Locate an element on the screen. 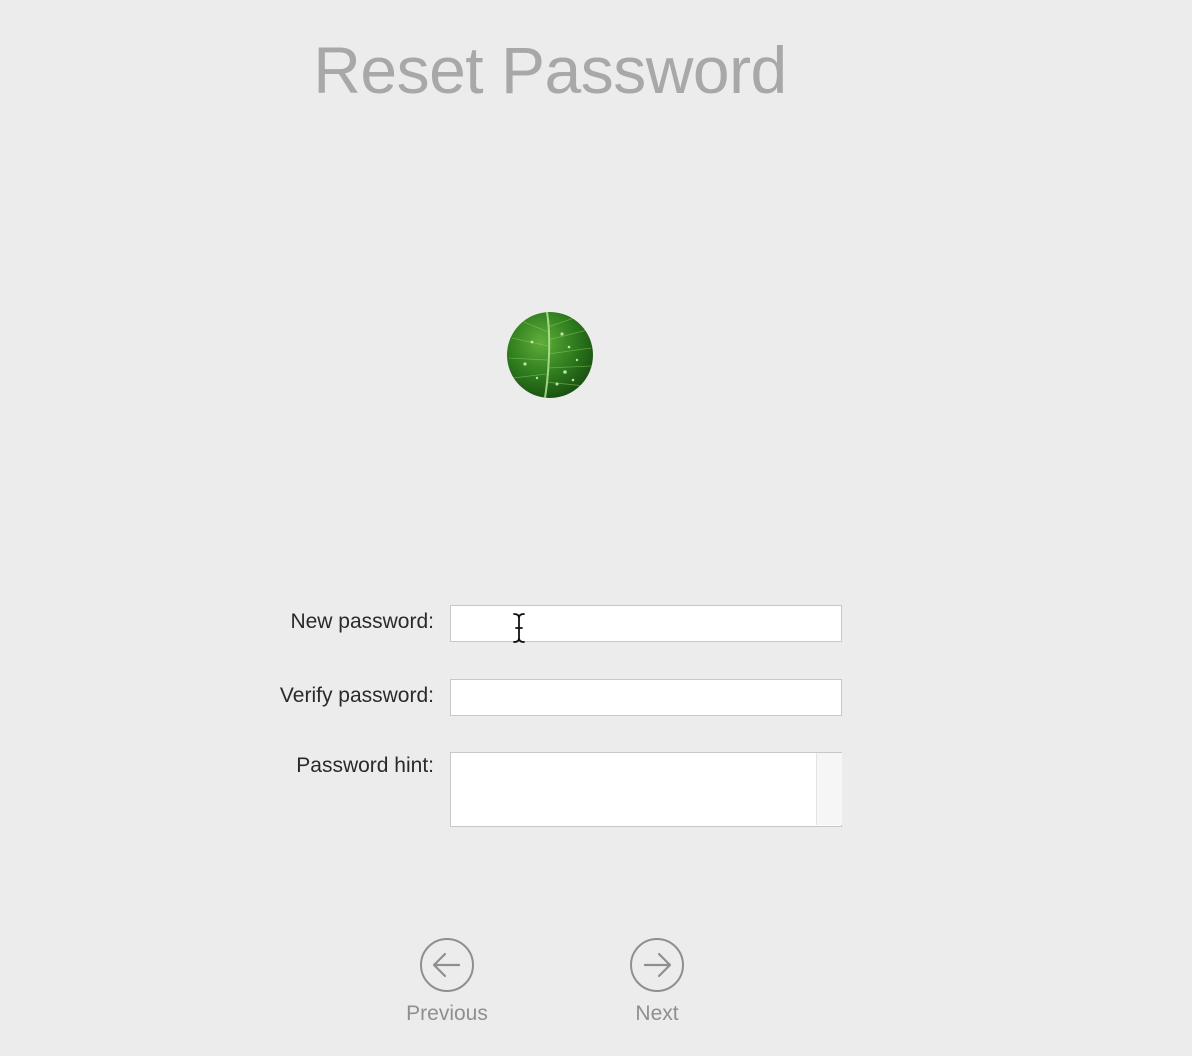 The height and width of the screenshot is (1056, 1192). previous-button: Previous is located at coordinates (447, 981).